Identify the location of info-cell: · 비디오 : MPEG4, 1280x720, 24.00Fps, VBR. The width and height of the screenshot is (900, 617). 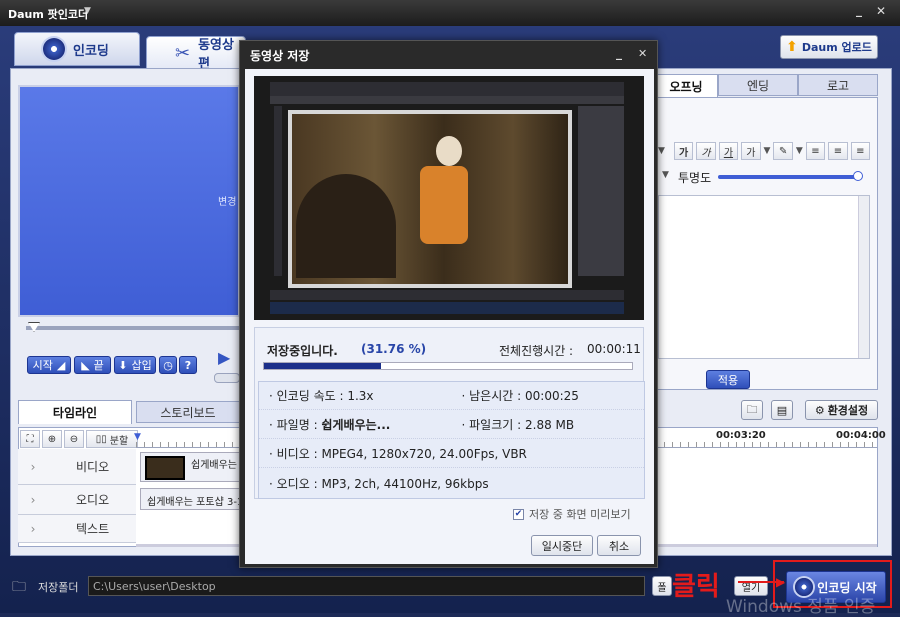
(398, 454).